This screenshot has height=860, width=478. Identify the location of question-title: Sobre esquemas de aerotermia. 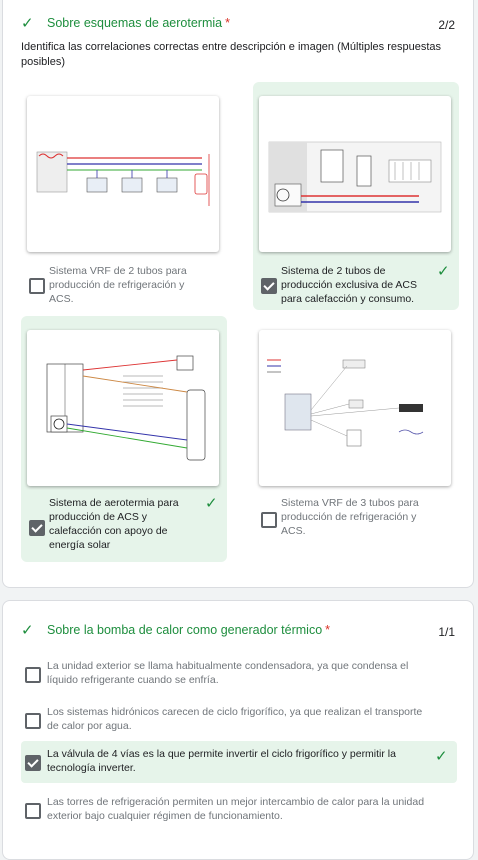
(135, 23).